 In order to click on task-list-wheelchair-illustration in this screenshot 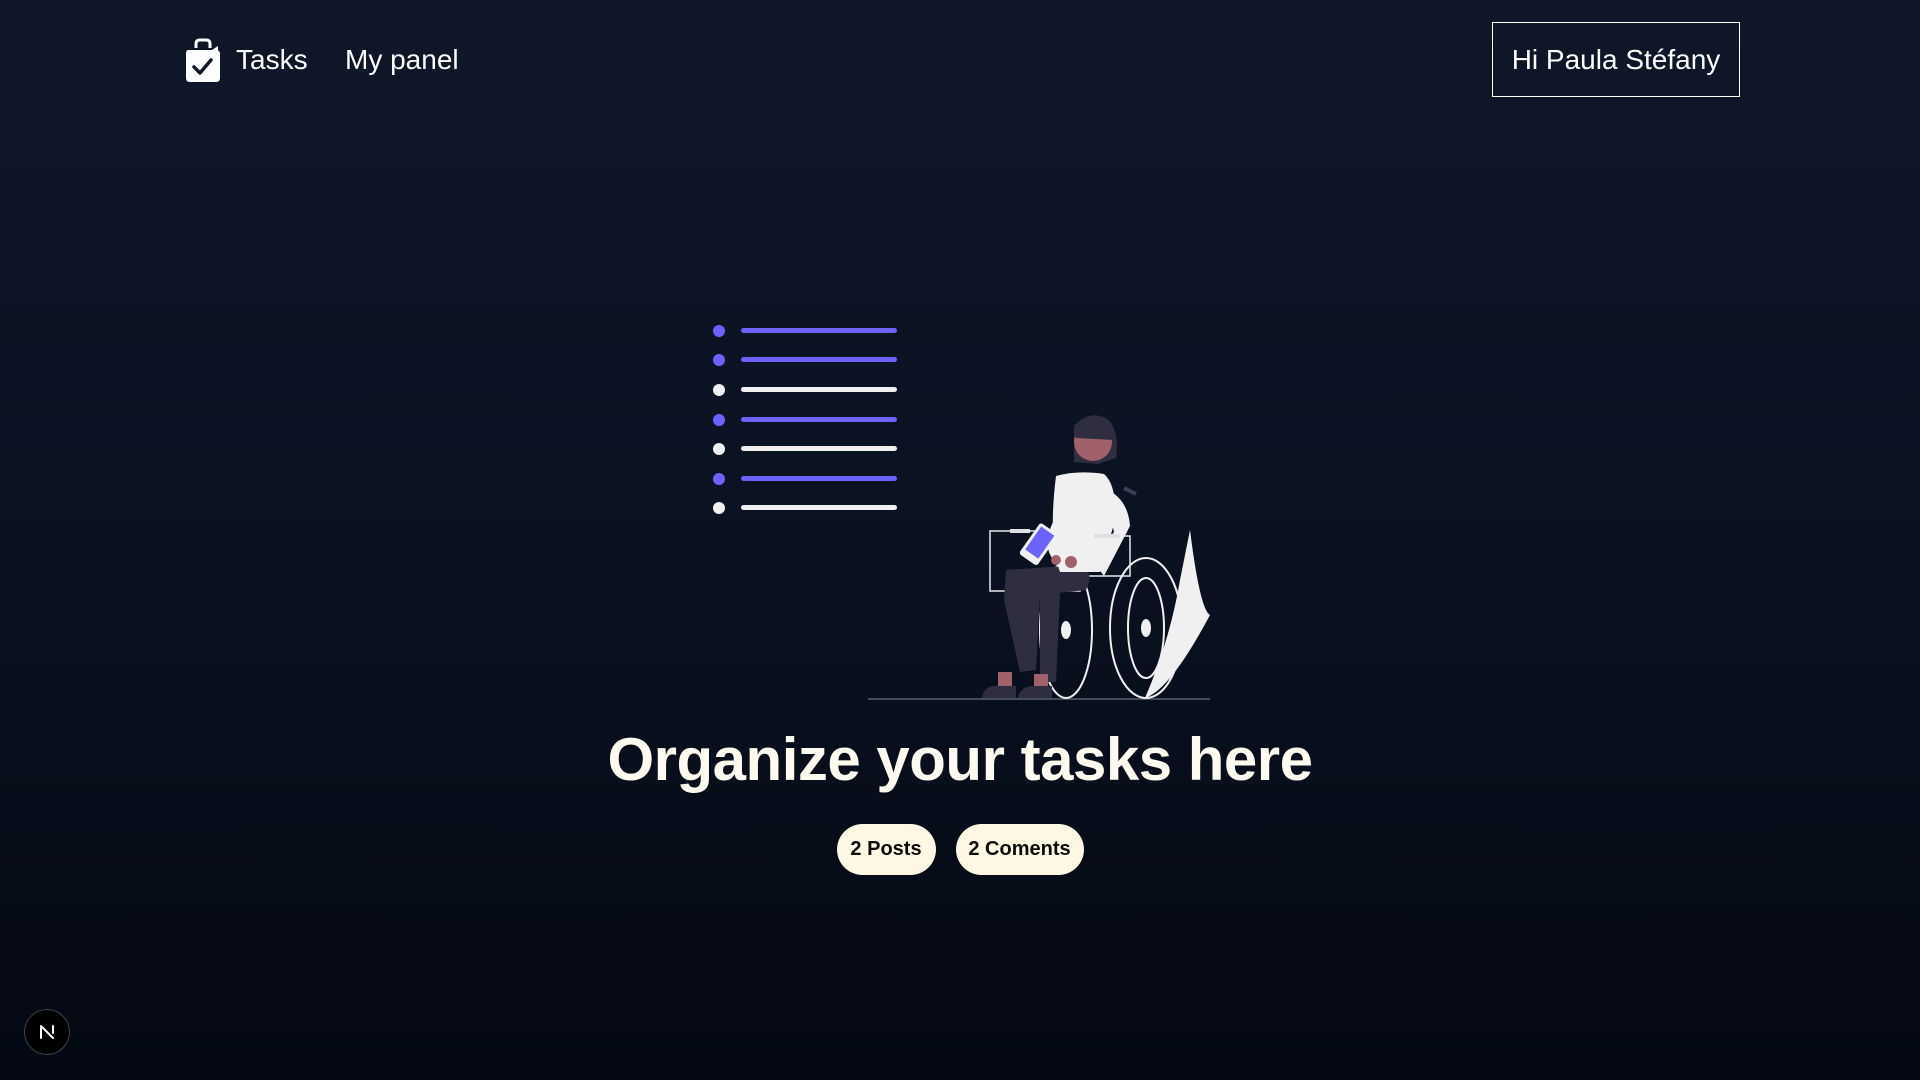, I will do `click(961, 512)`.